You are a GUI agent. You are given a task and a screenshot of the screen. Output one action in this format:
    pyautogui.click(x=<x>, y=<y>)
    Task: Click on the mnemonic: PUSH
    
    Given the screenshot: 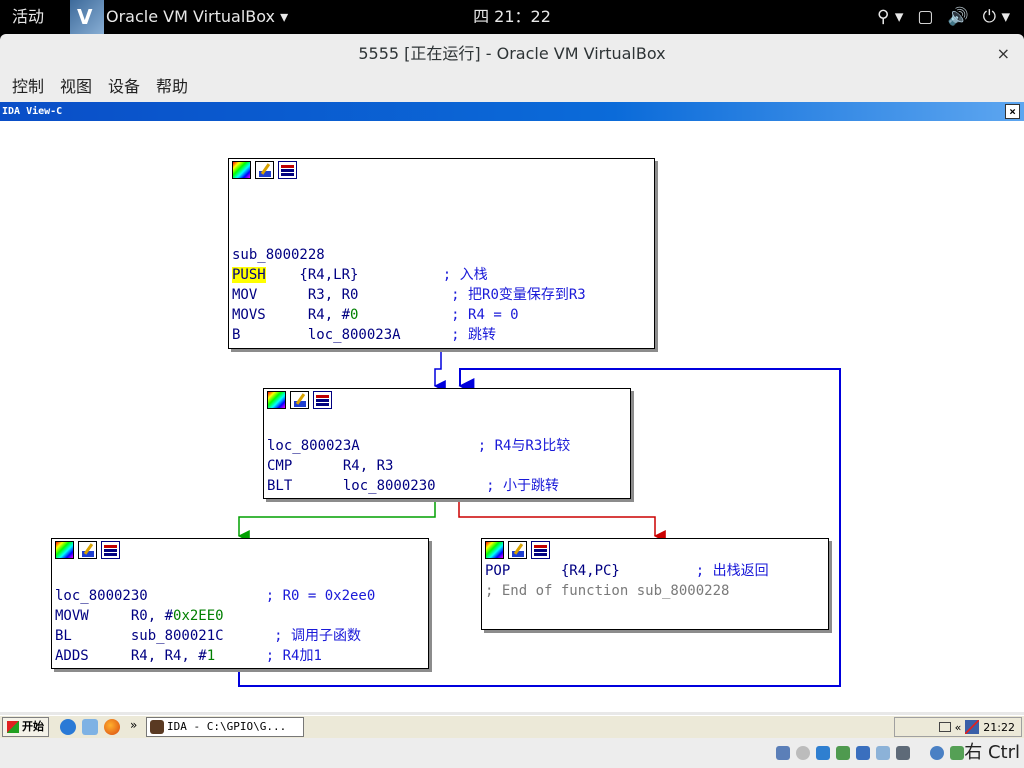 What is the action you would take?
    pyautogui.click(x=249, y=275)
    